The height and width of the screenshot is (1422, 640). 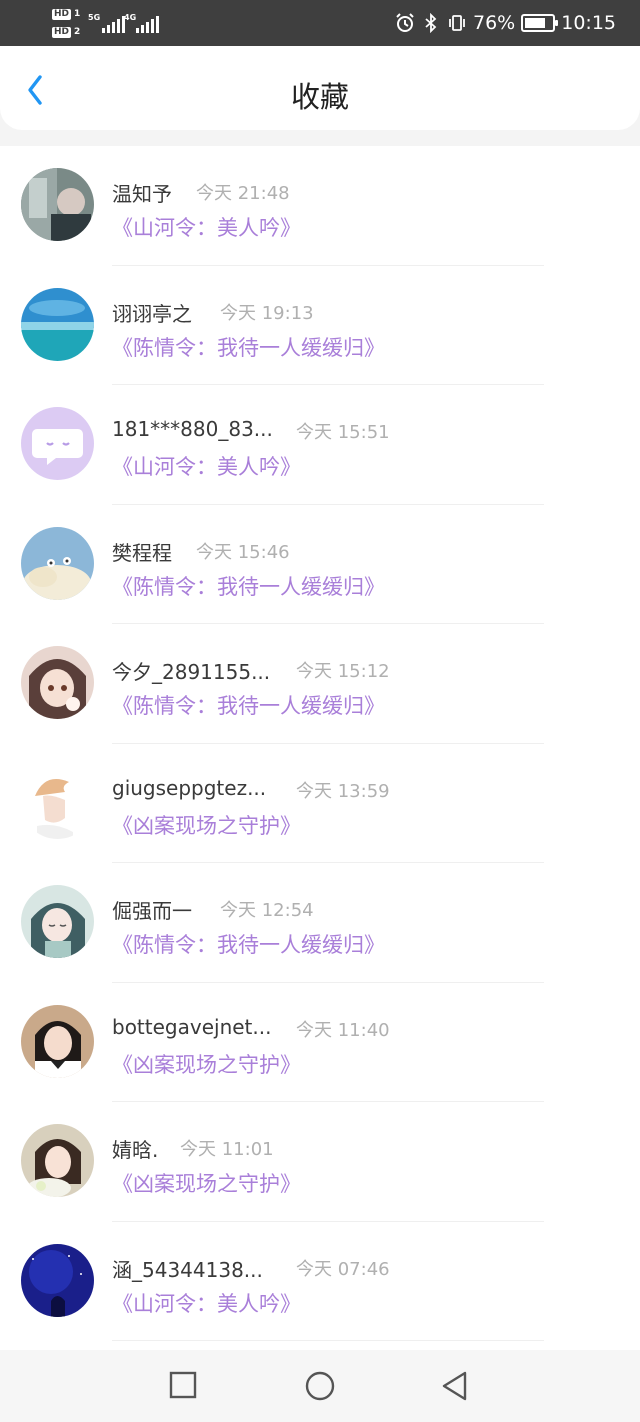 What do you see at coordinates (57, 1041) in the screenshot?
I see `portrait-avatar` at bounding box center [57, 1041].